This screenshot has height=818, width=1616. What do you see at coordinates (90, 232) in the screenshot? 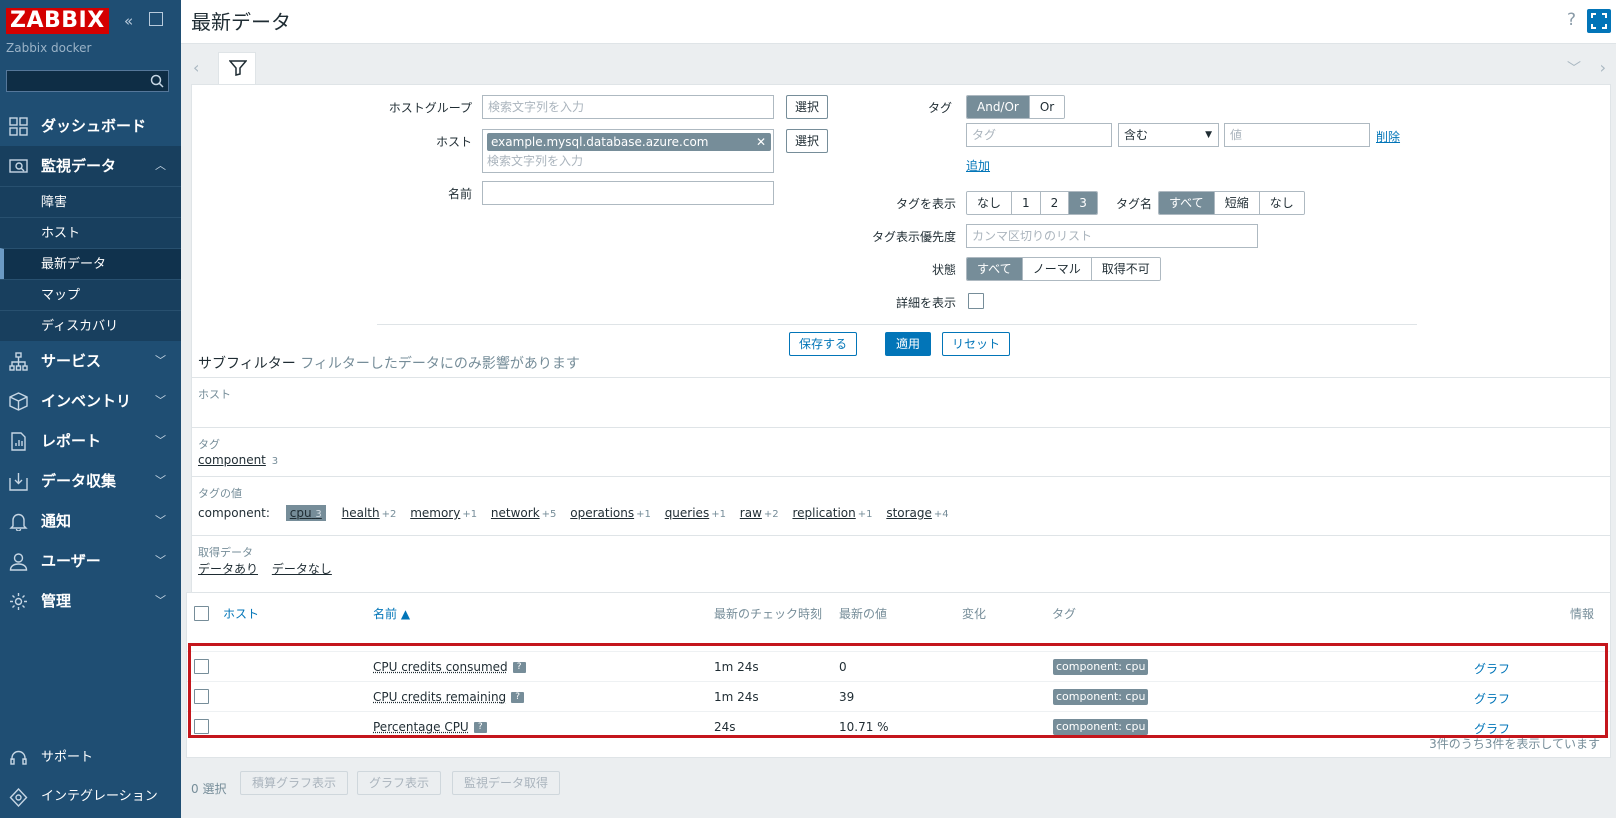
I see `submenu-item-hosts: ホスト` at bounding box center [90, 232].